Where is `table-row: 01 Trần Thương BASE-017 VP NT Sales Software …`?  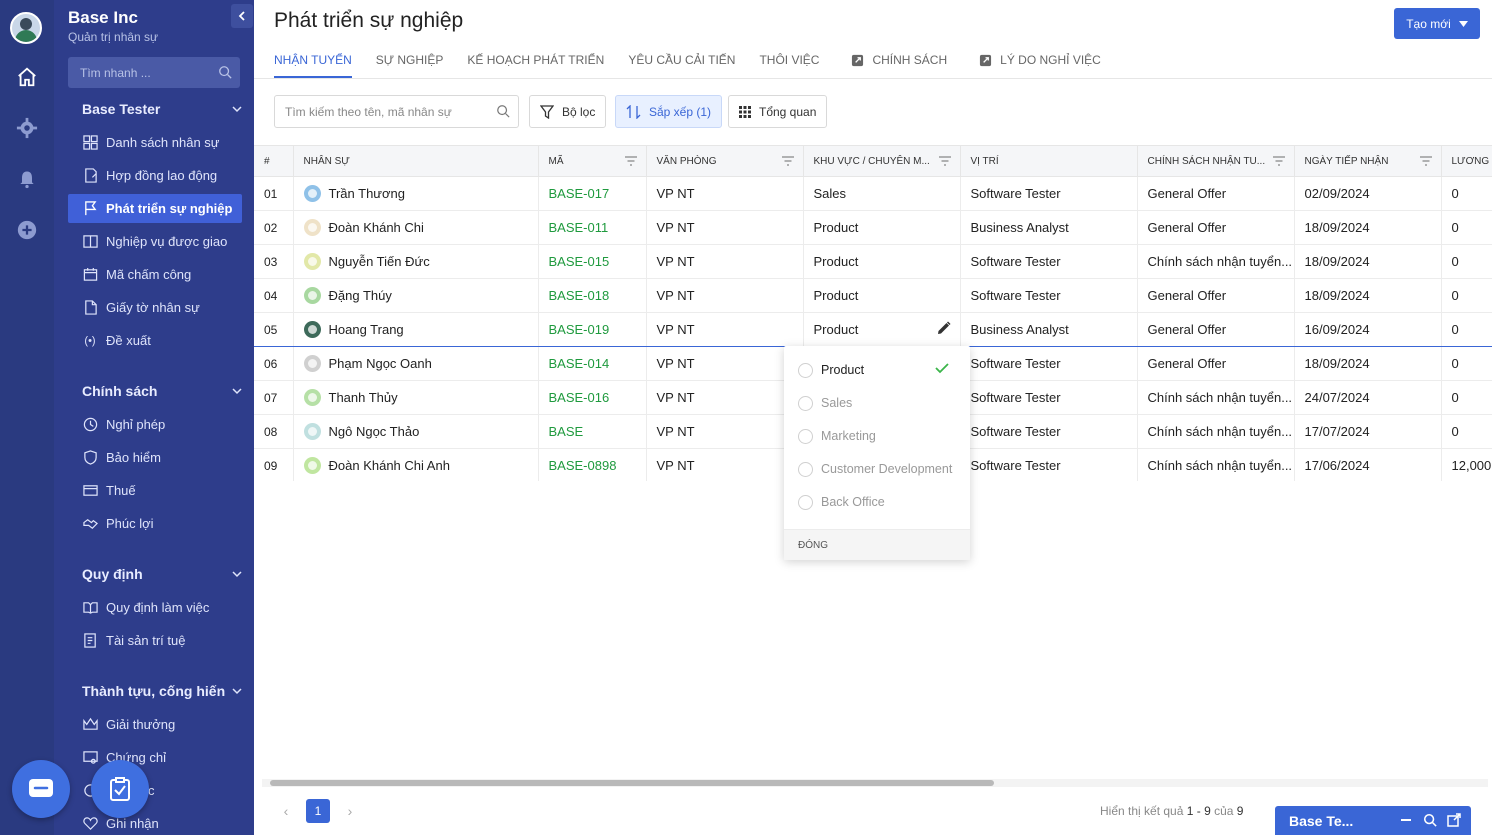 table-row: 01 Trần Thương BASE-017 VP NT Sales Software … is located at coordinates (873, 193).